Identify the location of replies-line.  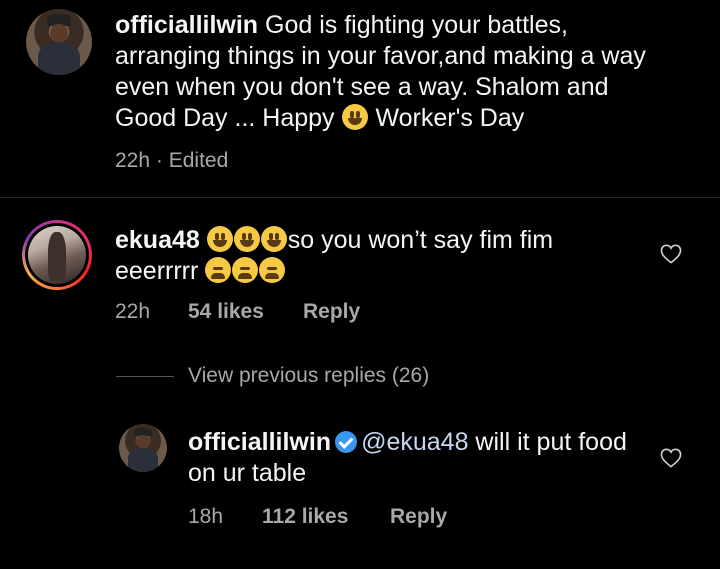
(145, 376).